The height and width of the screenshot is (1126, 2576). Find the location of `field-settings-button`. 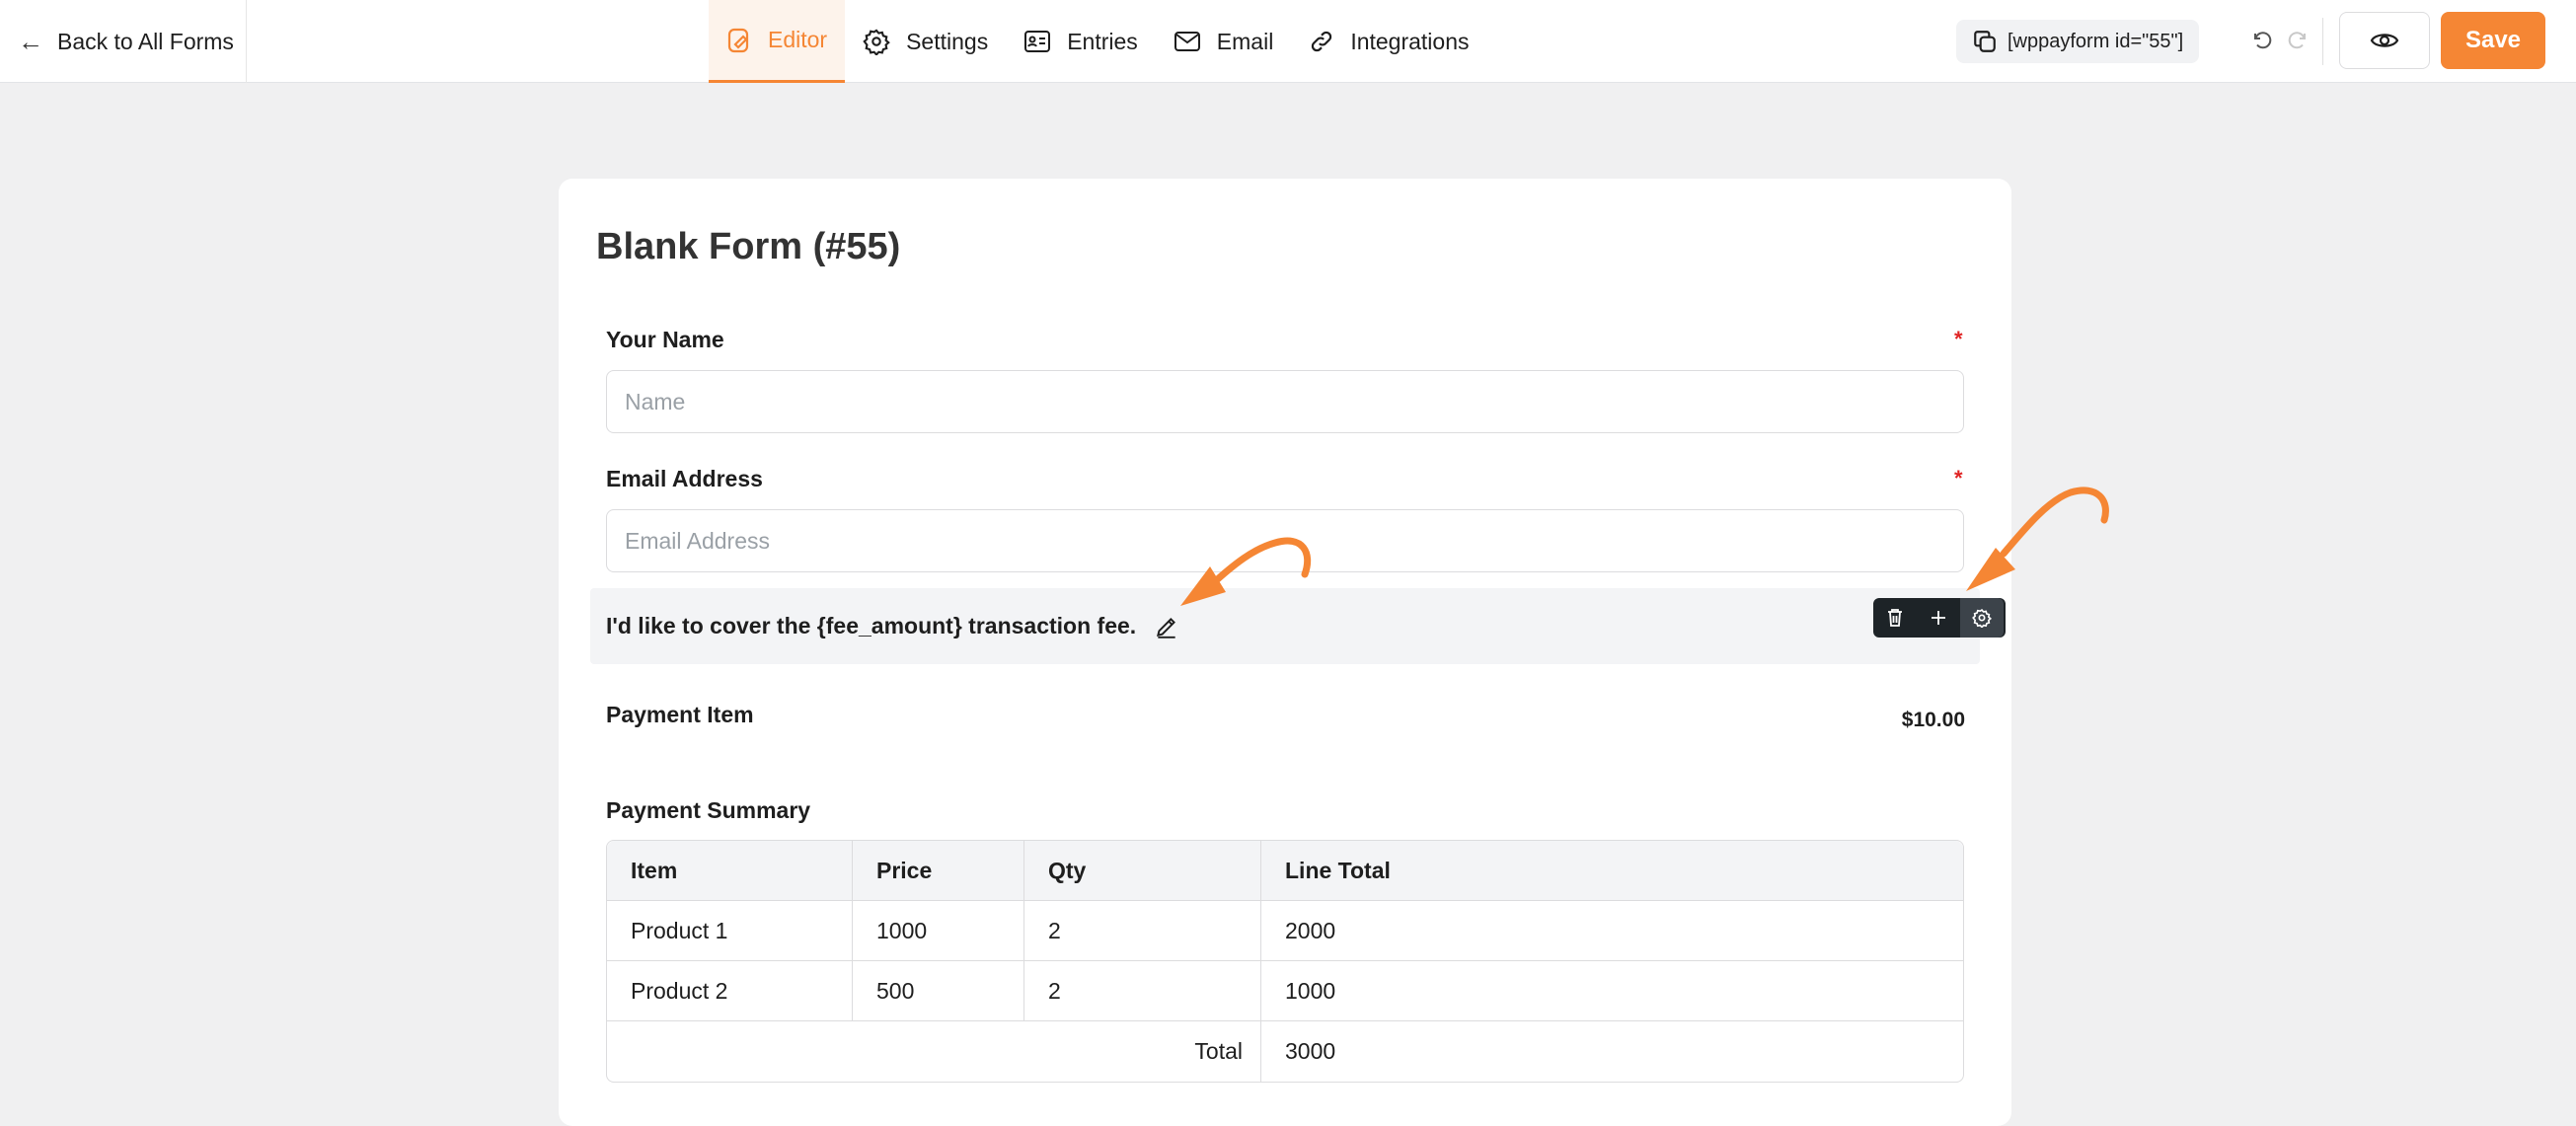

field-settings-button is located at coordinates (1982, 618).